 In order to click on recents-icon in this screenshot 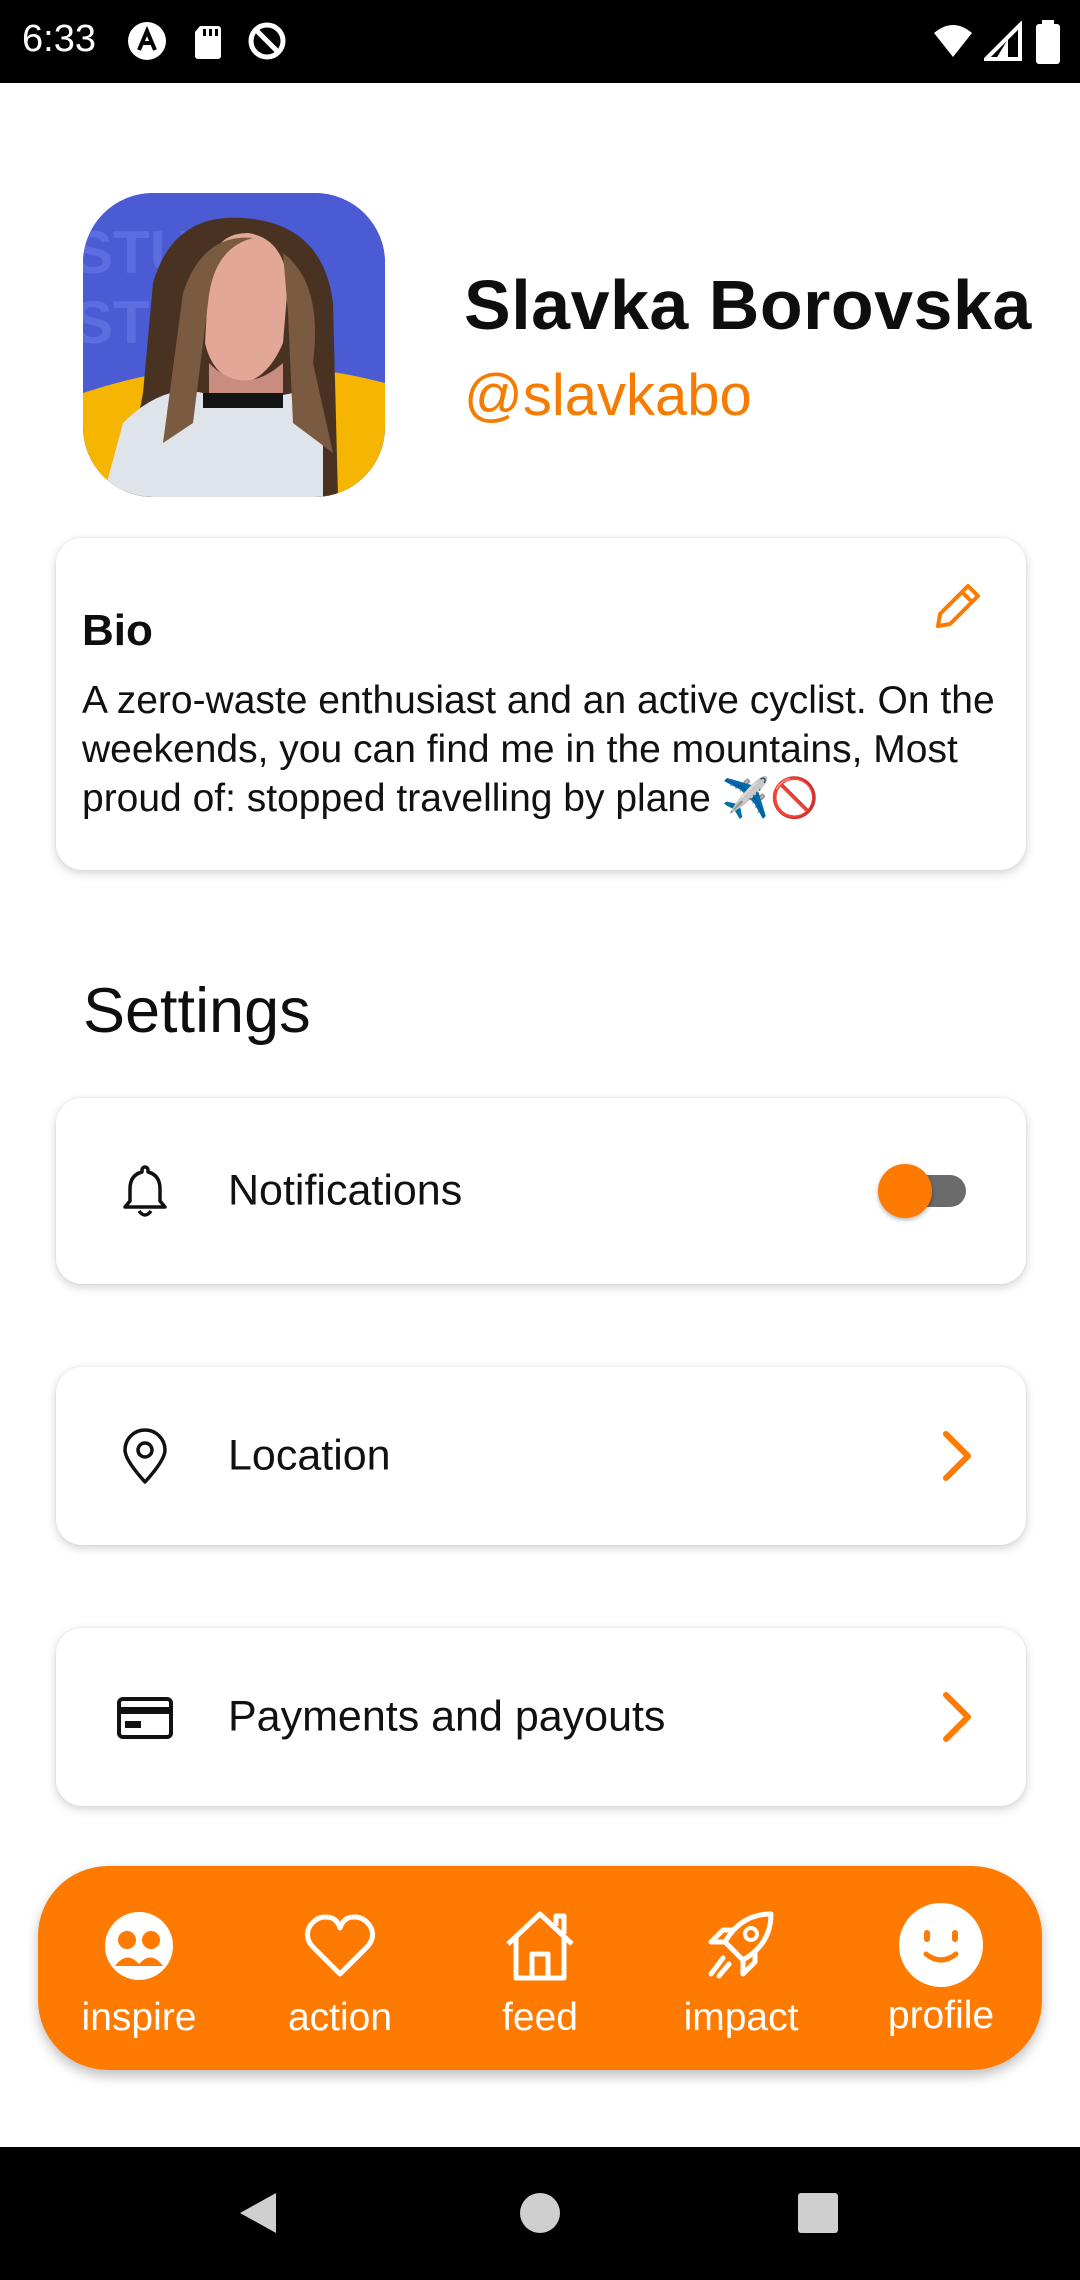, I will do `click(818, 2213)`.